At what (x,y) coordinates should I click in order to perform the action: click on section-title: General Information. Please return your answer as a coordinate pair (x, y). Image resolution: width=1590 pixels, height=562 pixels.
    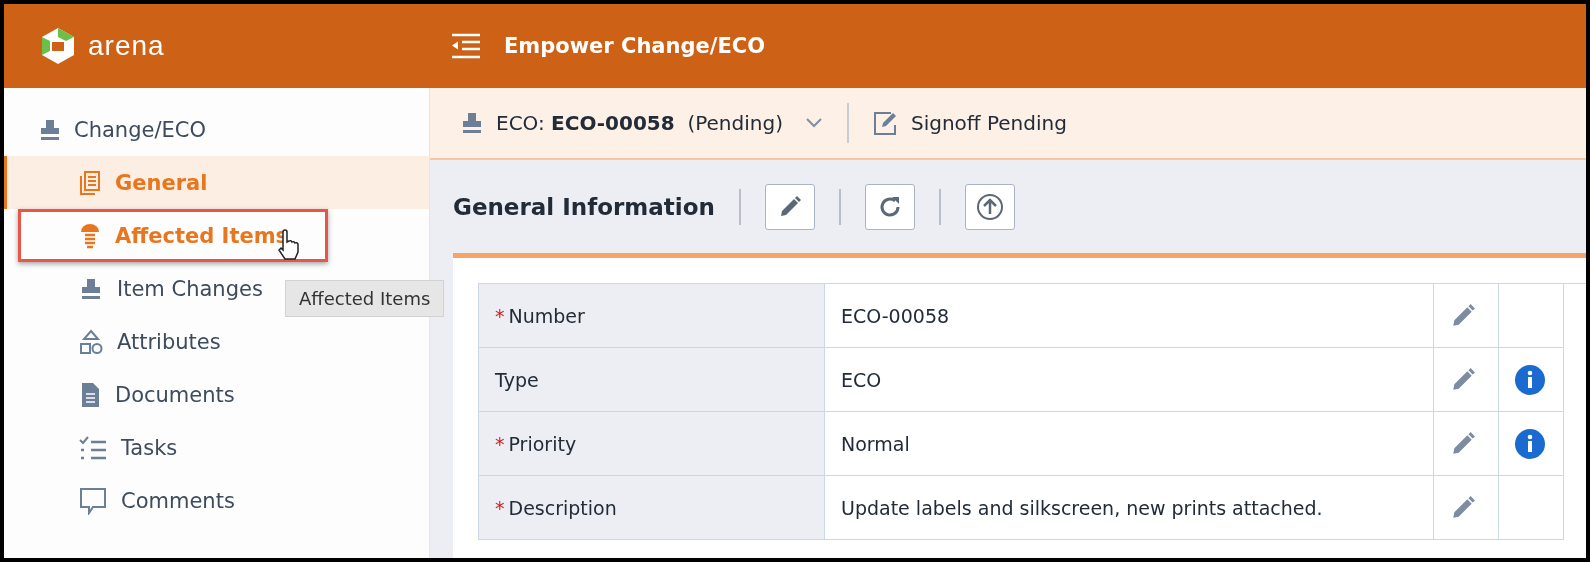
    Looking at the image, I should click on (584, 206).